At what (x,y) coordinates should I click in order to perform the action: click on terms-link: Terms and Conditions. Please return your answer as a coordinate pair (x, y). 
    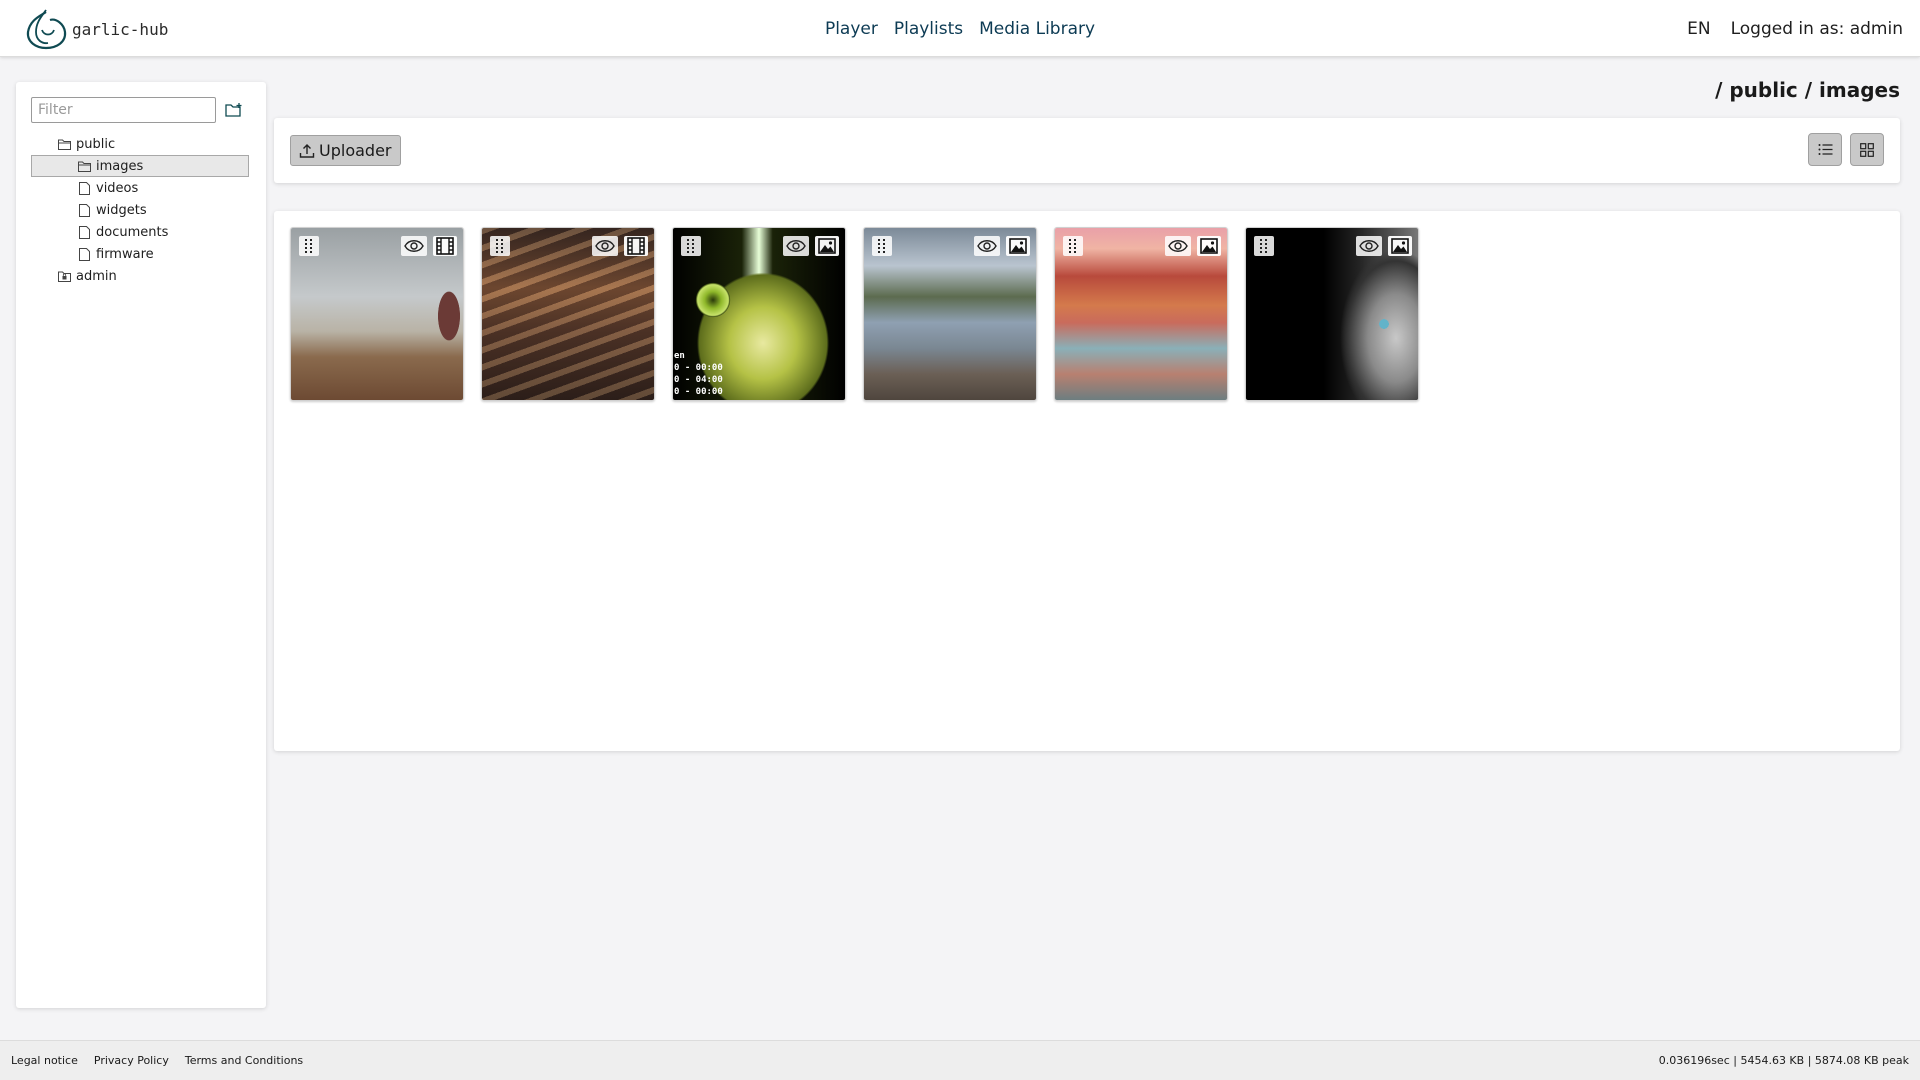
    Looking at the image, I should click on (244, 1060).